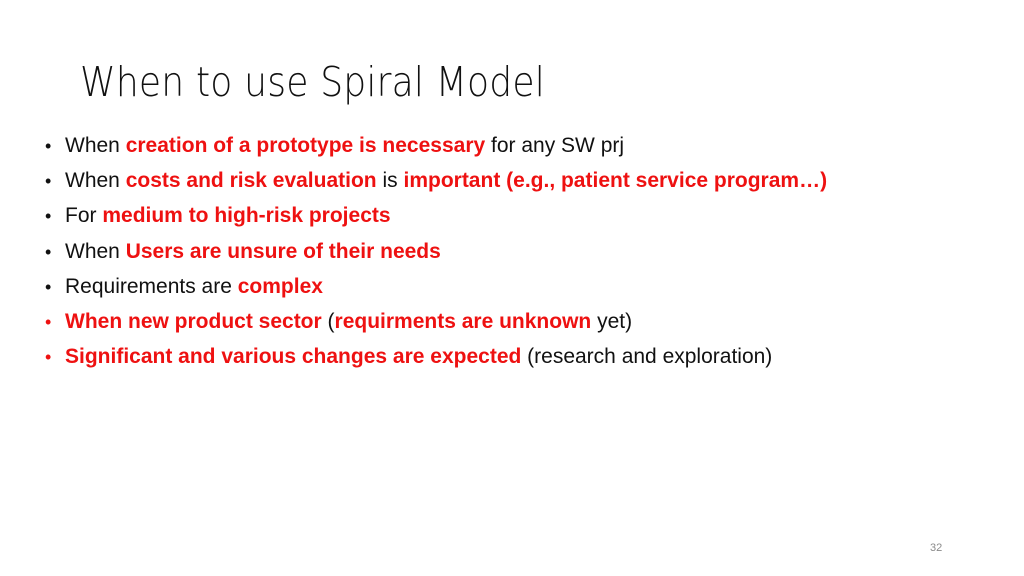 The width and height of the screenshot is (1024, 576). I want to click on bullet-item: • When Users are unsure of their needs, so click(436, 254).